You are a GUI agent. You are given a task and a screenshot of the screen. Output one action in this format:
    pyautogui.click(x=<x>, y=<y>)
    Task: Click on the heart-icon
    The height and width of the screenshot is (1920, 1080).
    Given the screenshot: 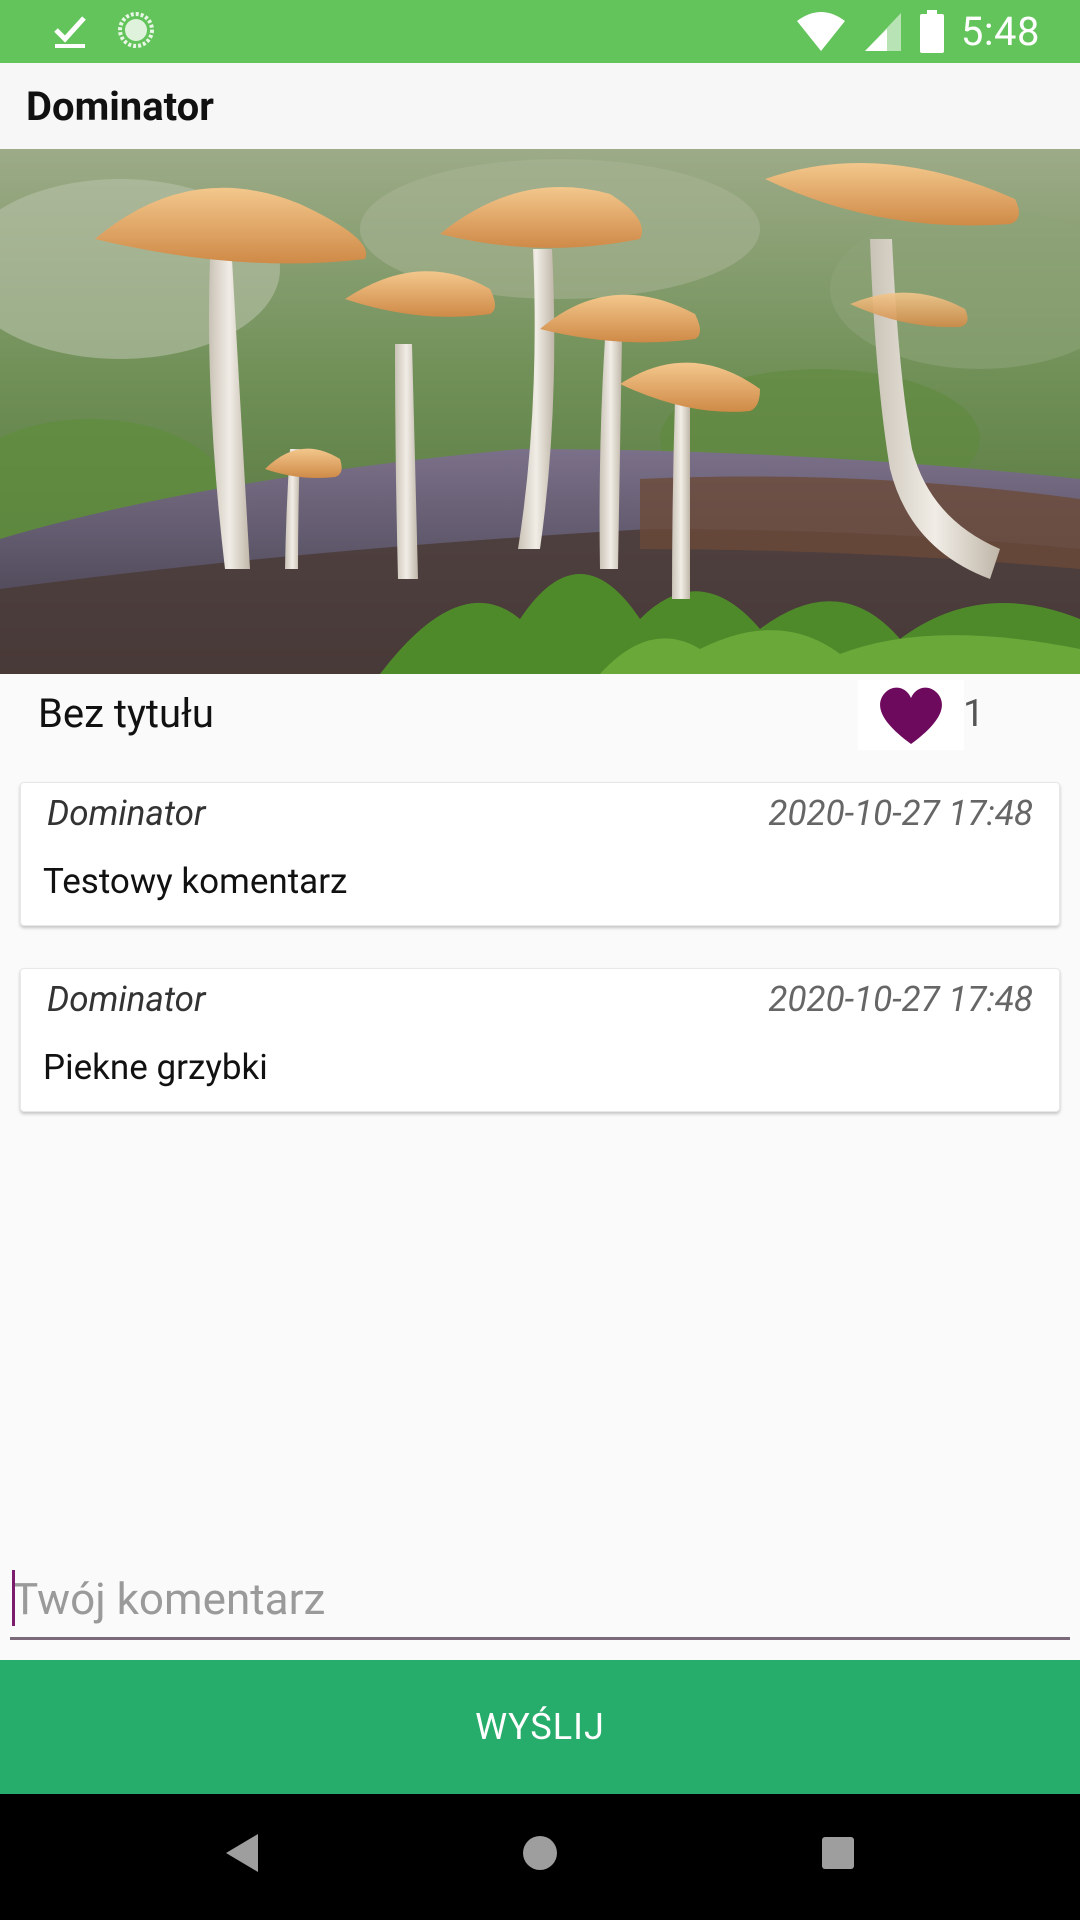 What is the action you would take?
    pyautogui.click(x=911, y=715)
    